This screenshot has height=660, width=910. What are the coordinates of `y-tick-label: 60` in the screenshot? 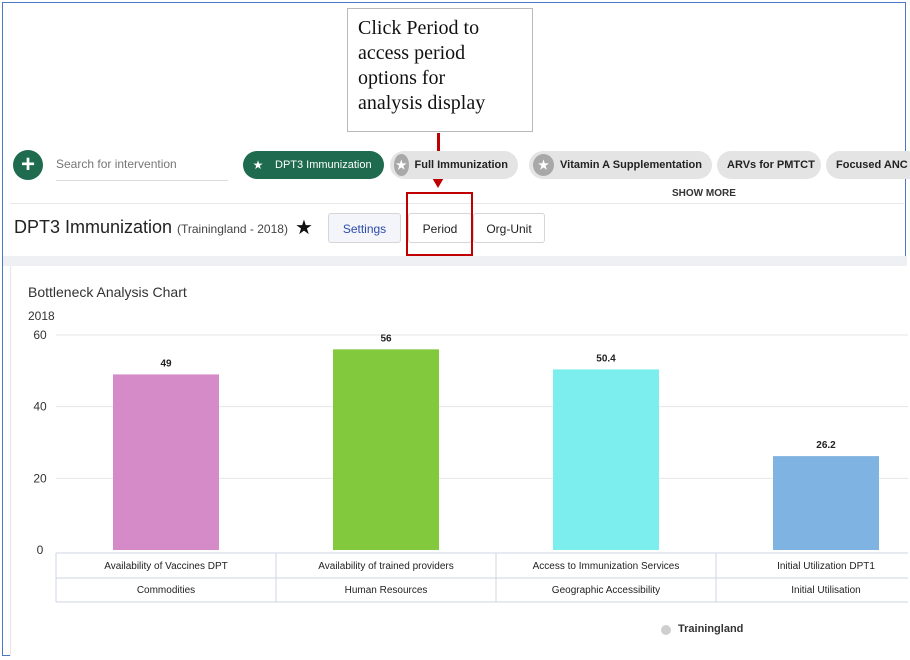 It's located at (40, 335).